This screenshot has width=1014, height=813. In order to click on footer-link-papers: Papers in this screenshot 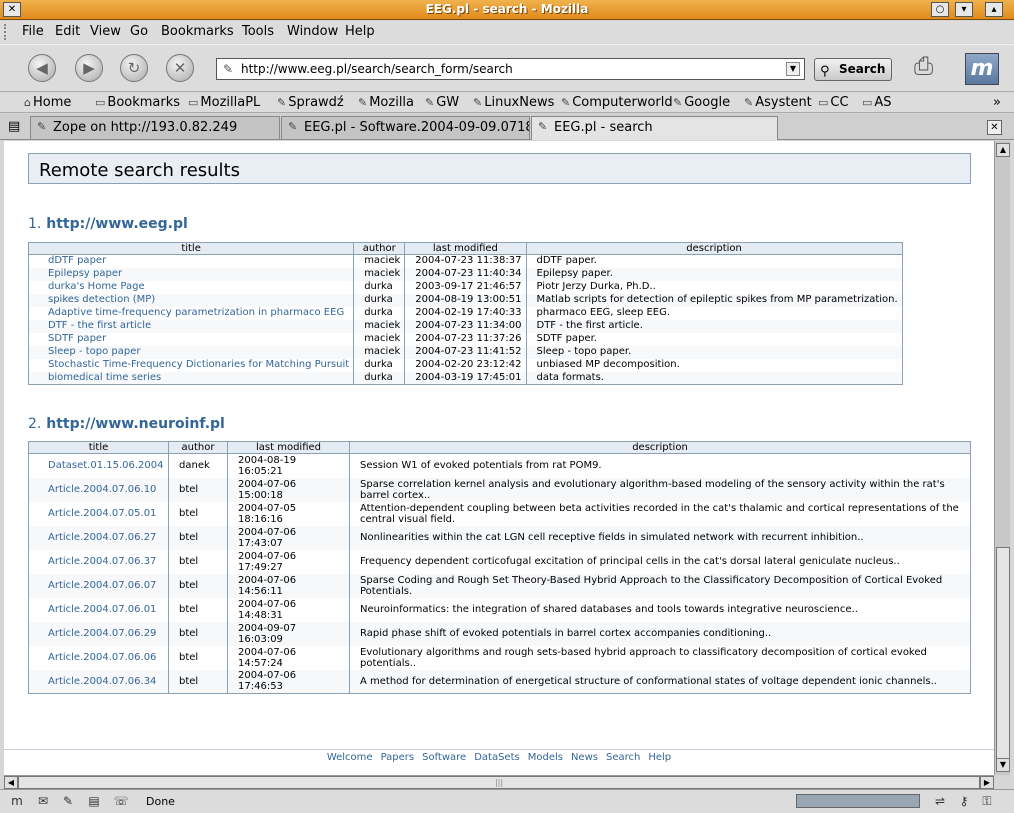, I will do `click(398, 757)`.